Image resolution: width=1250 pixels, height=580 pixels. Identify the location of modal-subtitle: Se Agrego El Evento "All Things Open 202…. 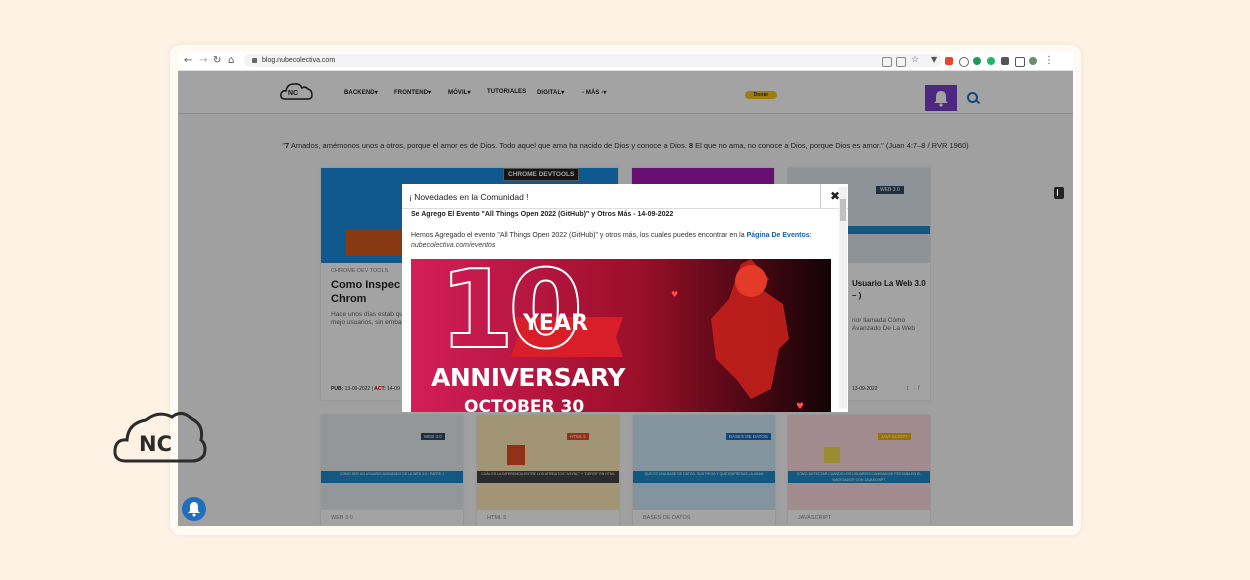
(542, 214).